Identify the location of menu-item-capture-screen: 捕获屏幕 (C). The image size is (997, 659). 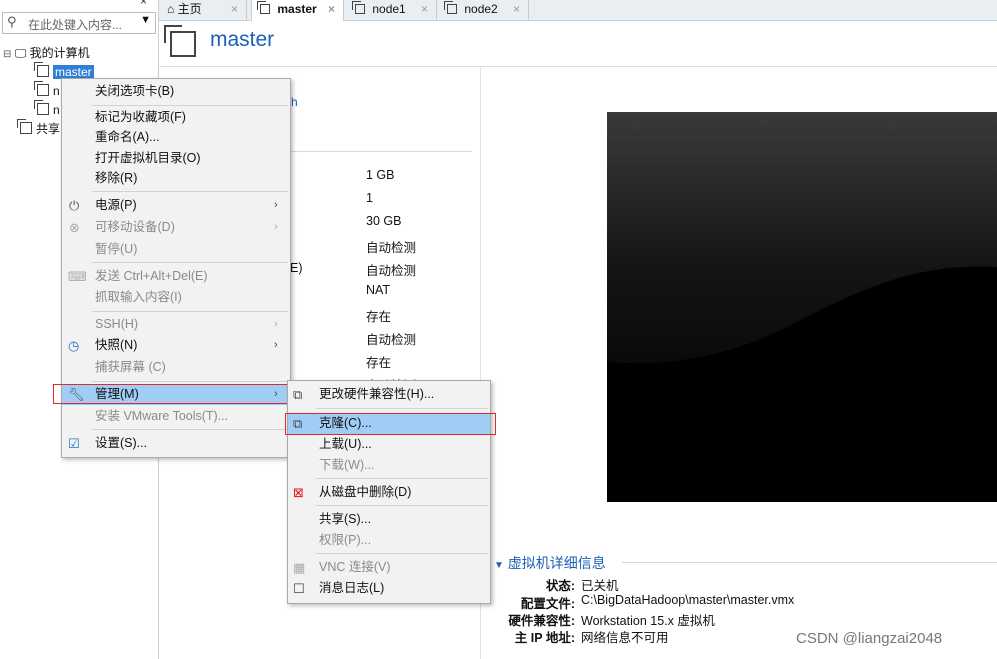
(130, 367).